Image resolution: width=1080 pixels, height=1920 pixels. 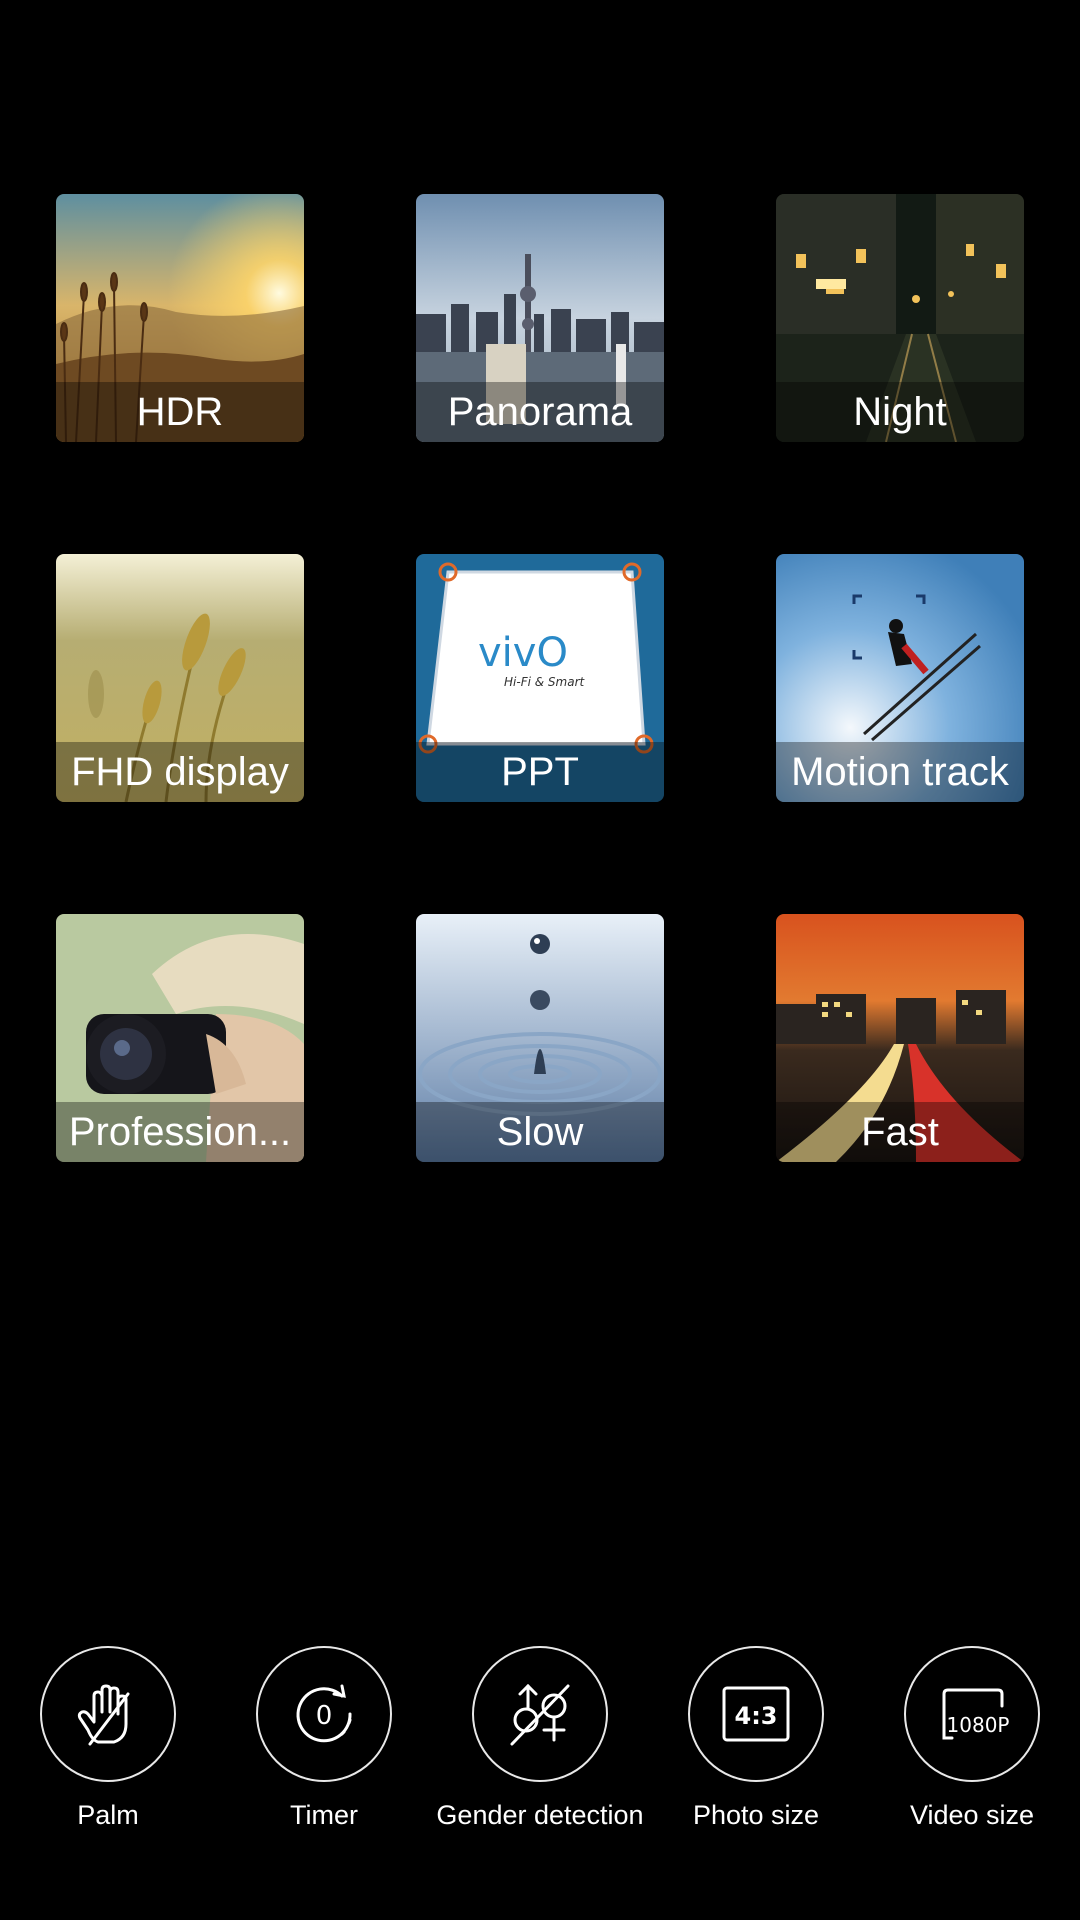 I want to click on timer-value: 0, so click(x=324, y=1716).